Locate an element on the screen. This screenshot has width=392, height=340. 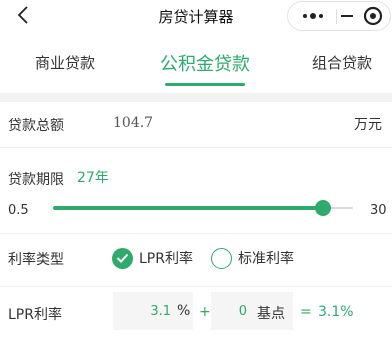
tab-provident-fund-loan: 公积金贷款 is located at coordinates (205, 63).